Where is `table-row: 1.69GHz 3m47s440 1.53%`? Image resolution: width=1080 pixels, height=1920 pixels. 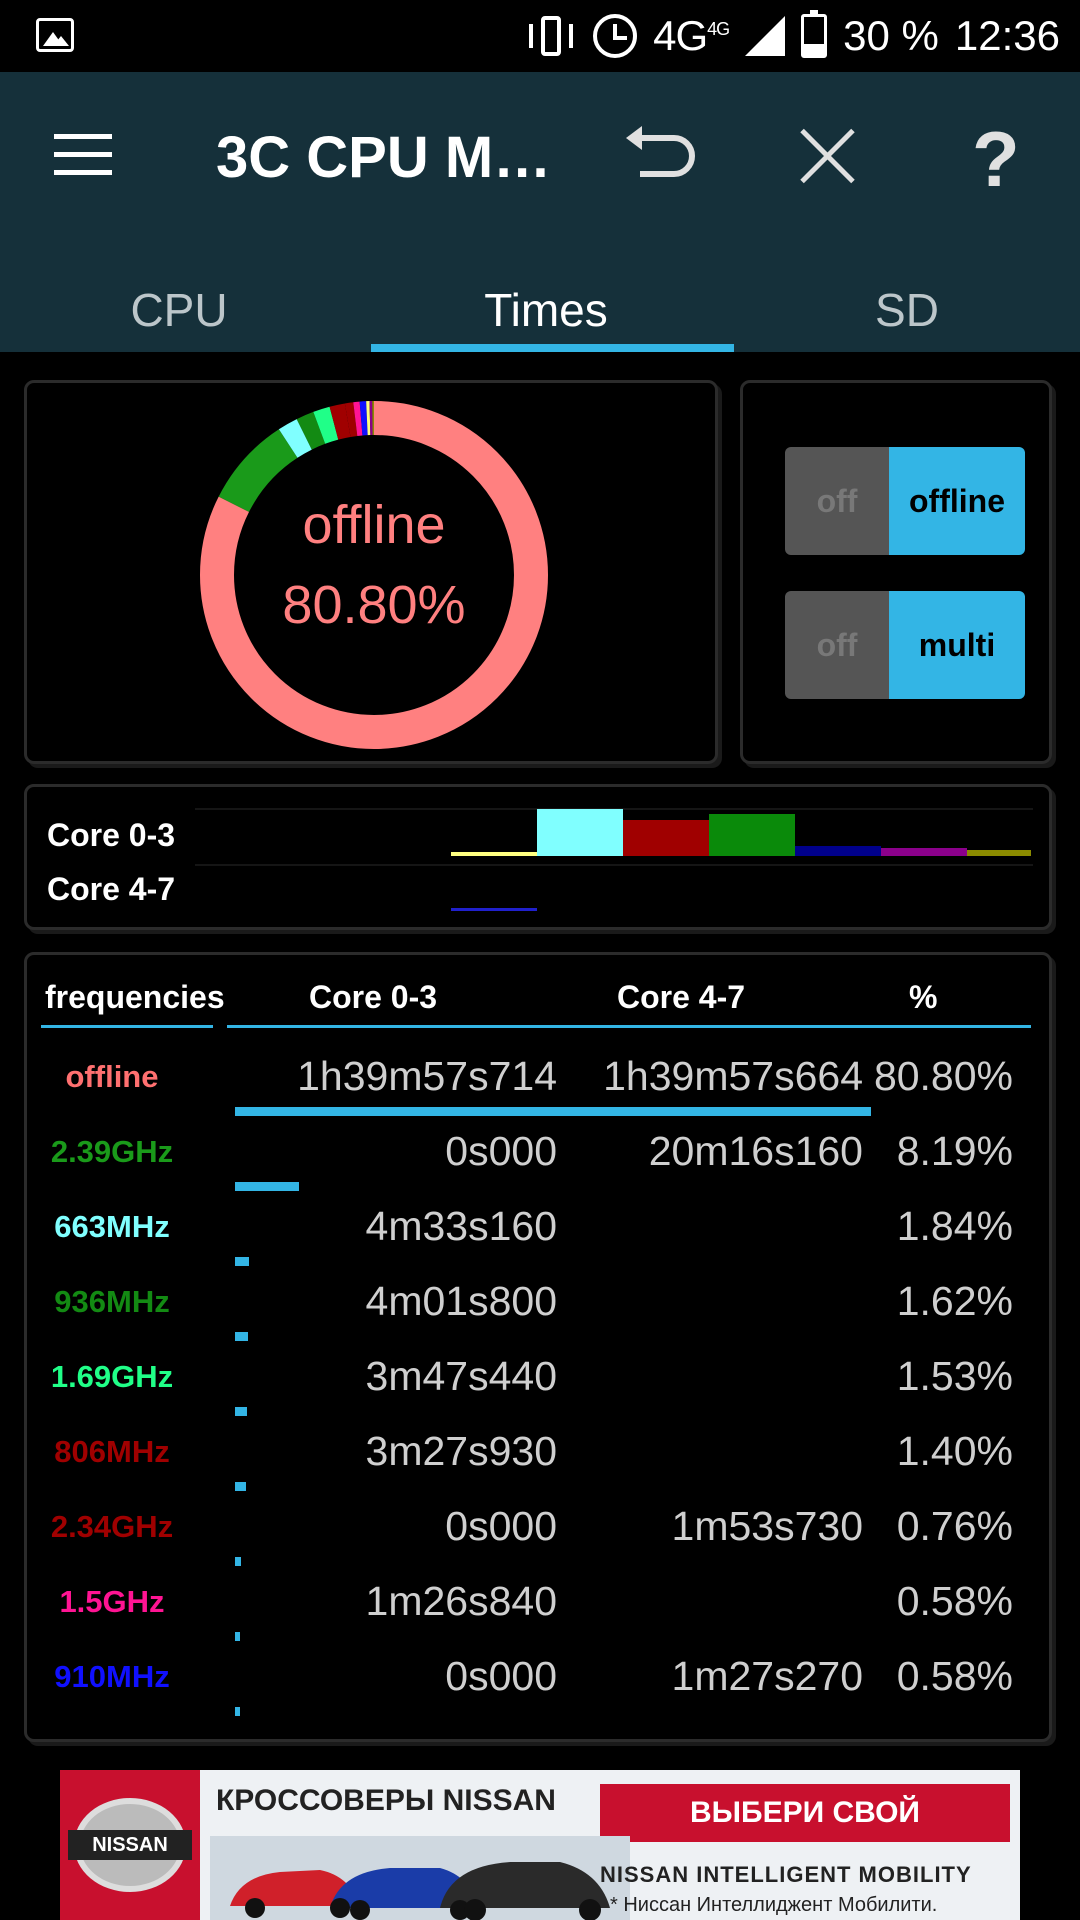
table-row: 1.69GHz 3m47s440 1.53% is located at coordinates (538, 1386).